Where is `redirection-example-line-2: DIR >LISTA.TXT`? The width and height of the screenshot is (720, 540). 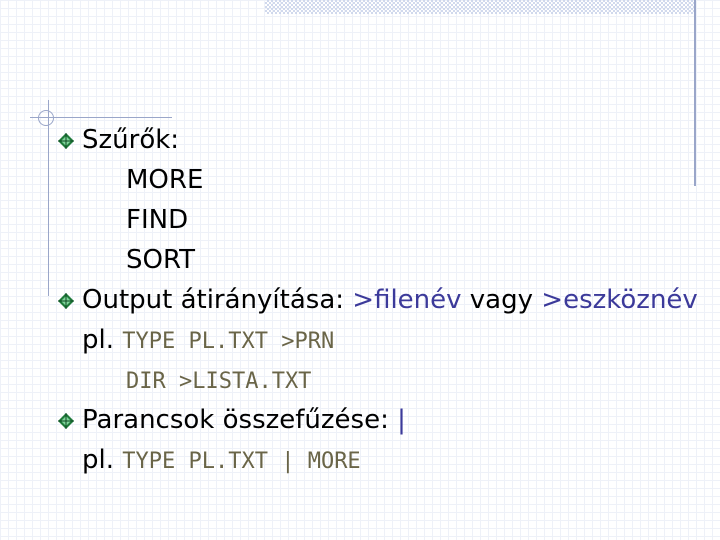 redirection-example-line-2: DIR >LISTA.TXT is located at coordinates (383, 380).